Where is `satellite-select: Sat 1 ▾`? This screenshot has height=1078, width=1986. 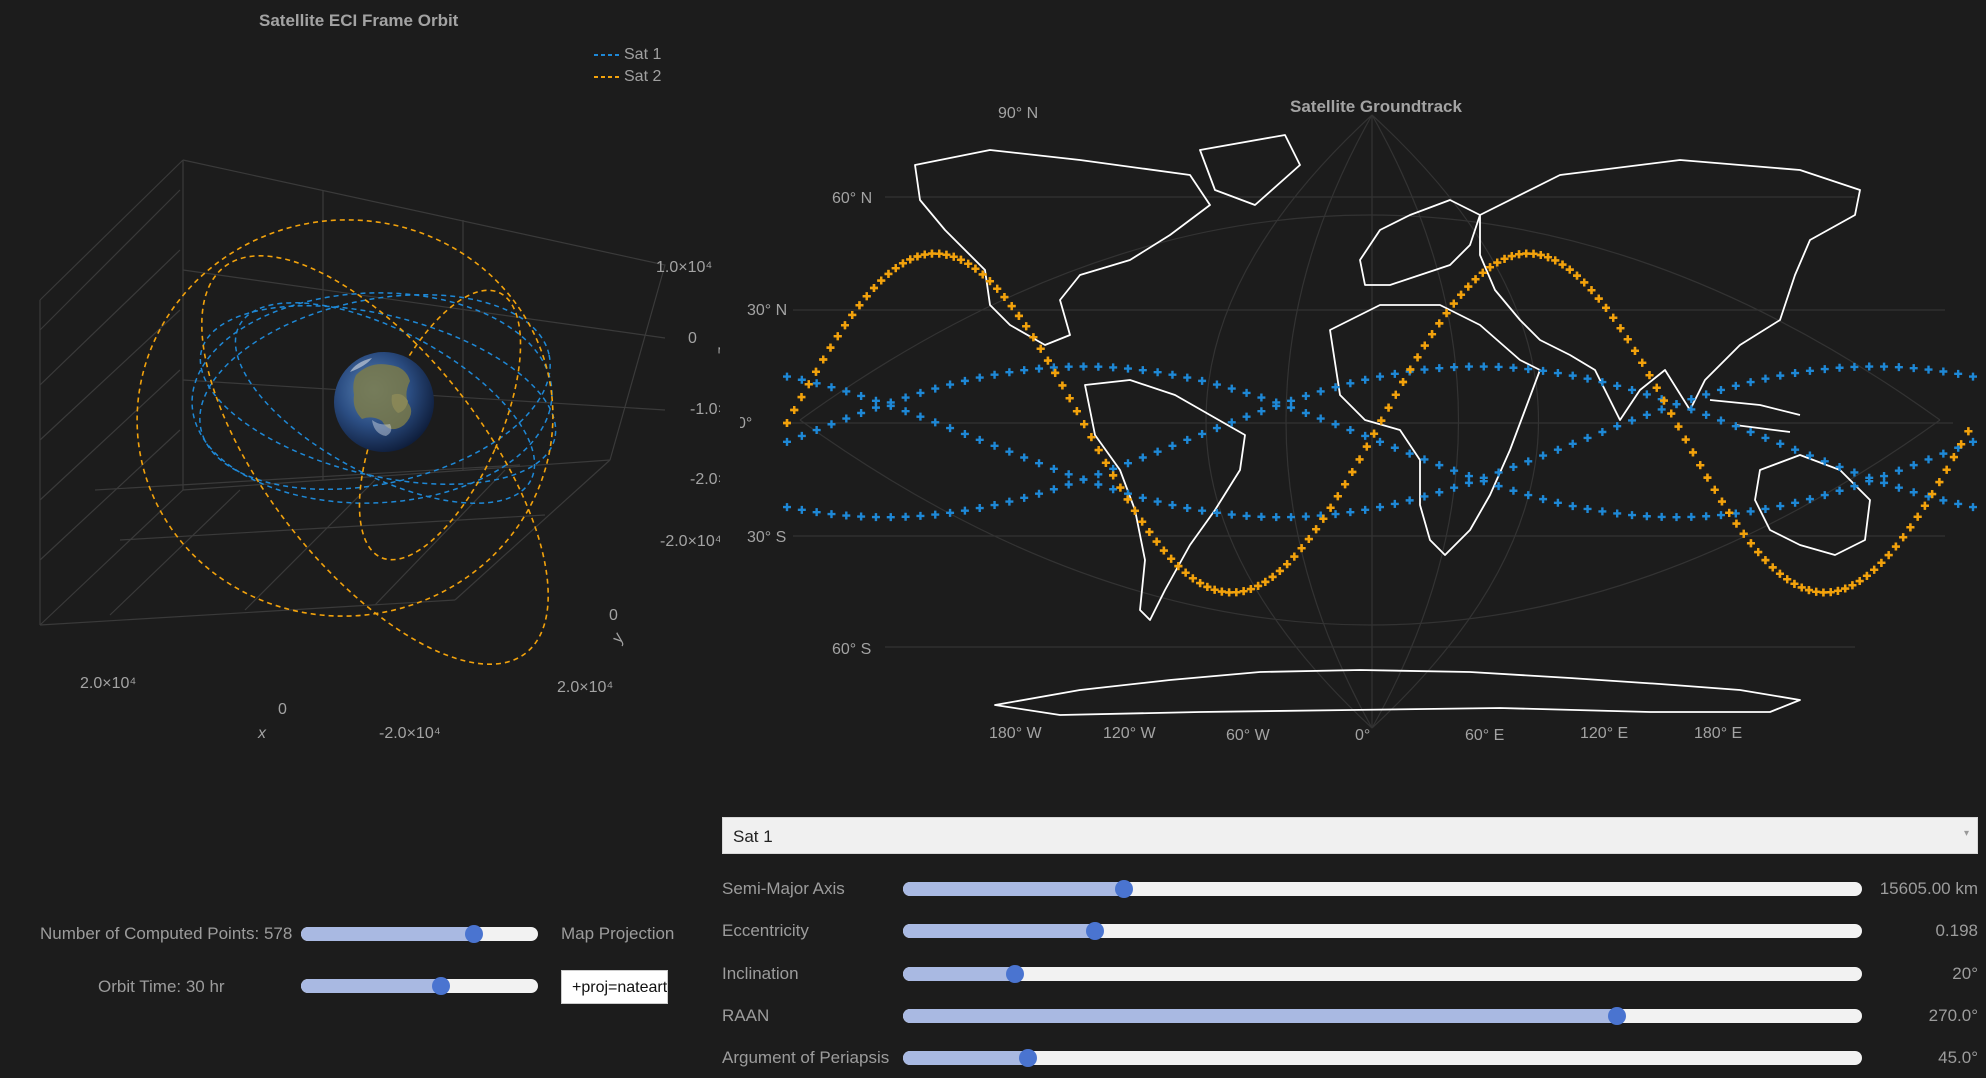
satellite-select: Sat 1 ▾ is located at coordinates (1350, 835).